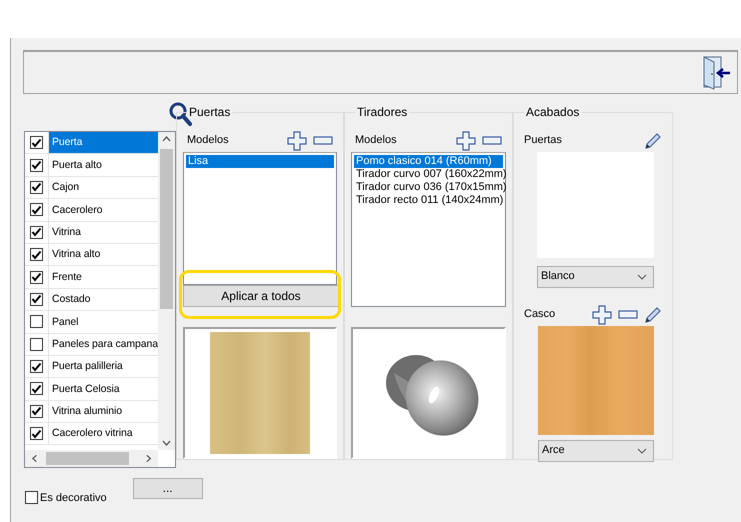  Describe the element at coordinates (595, 277) in the screenshot. I see `finish-dropdown: Blanco` at that location.